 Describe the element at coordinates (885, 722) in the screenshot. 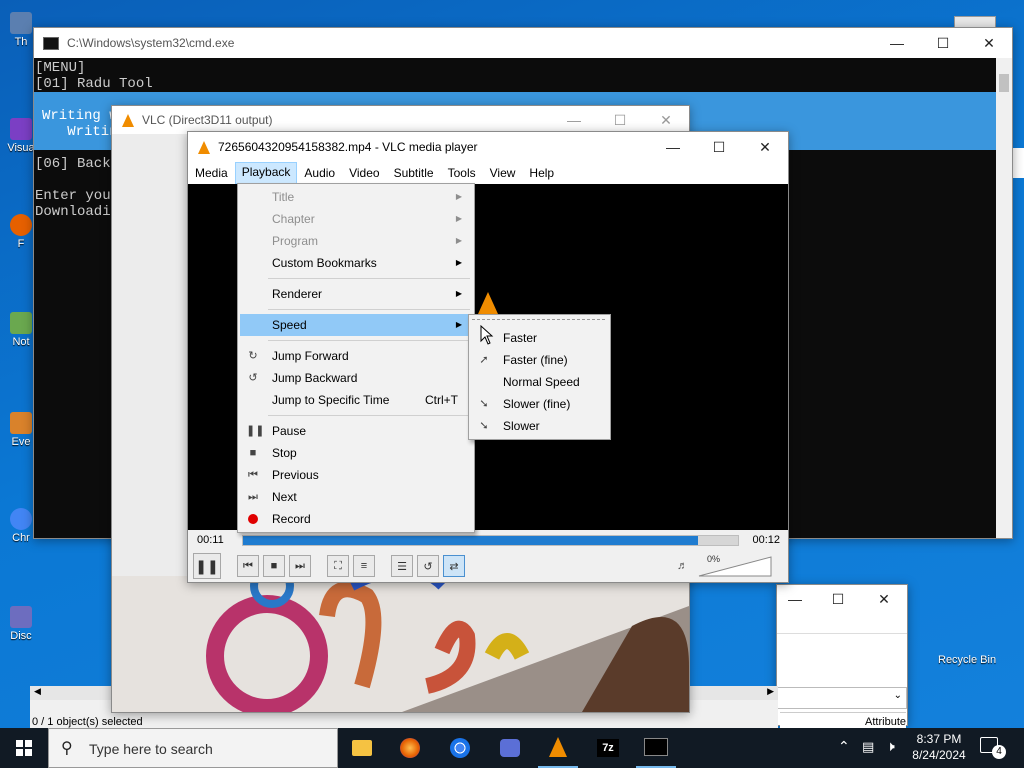

I see `column-header-attribute: Attribute` at that location.